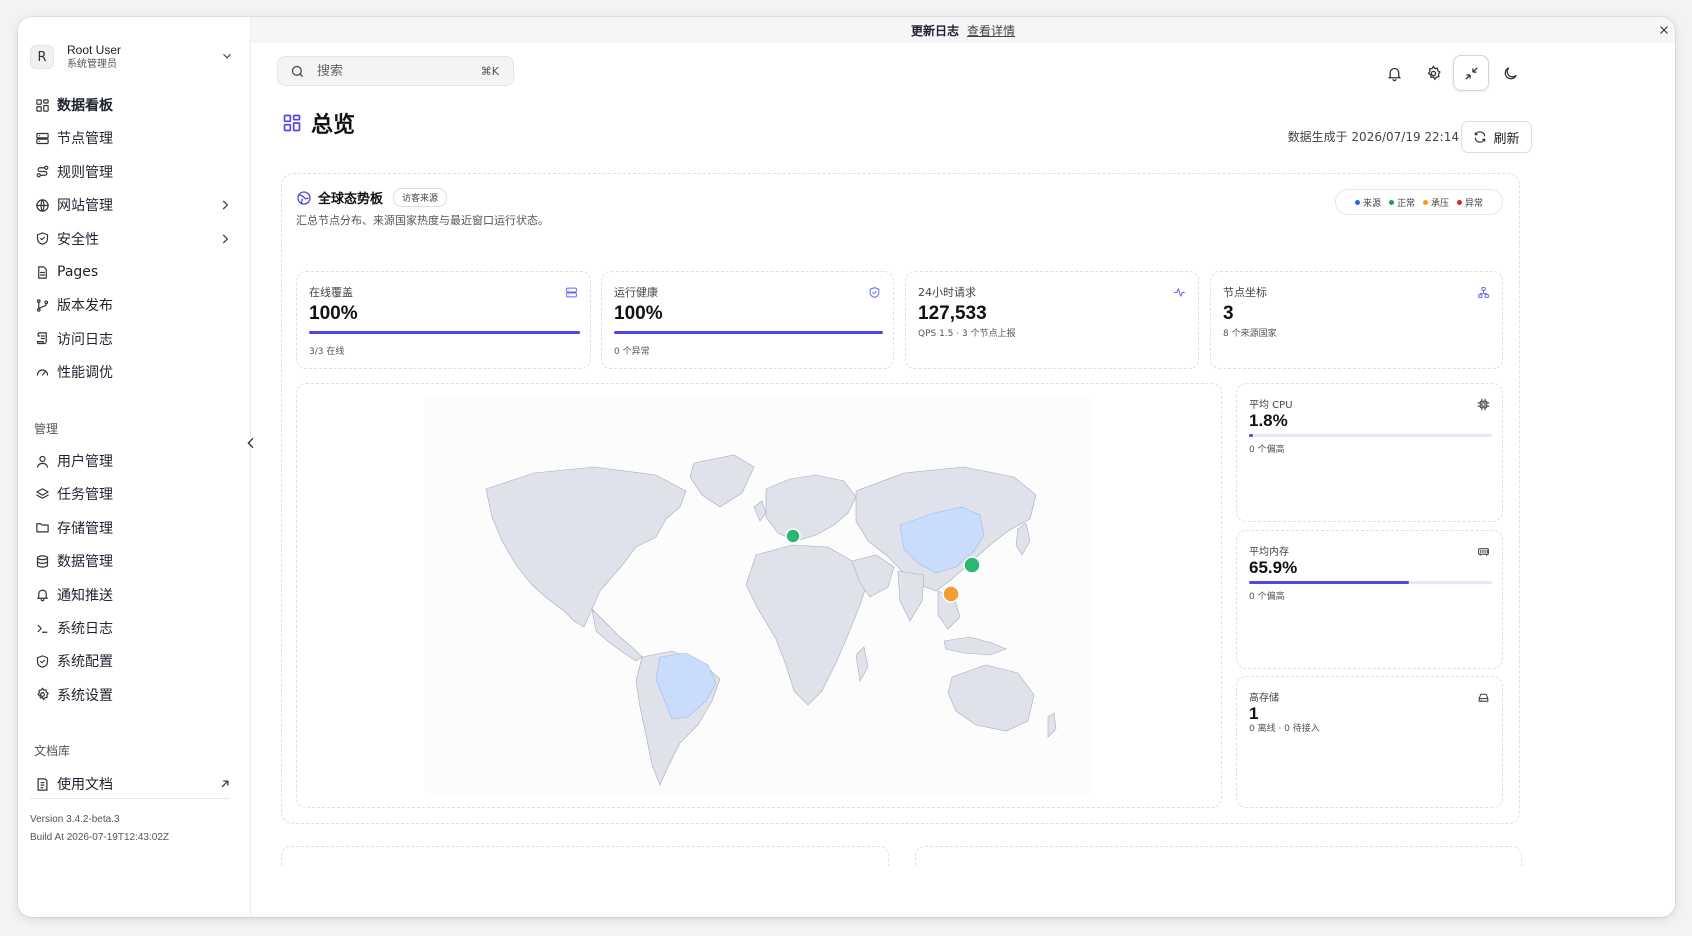 This screenshot has height=936, width=1692. I want to click on metric-subtext: 0 个偏高, so click(1267, 450).